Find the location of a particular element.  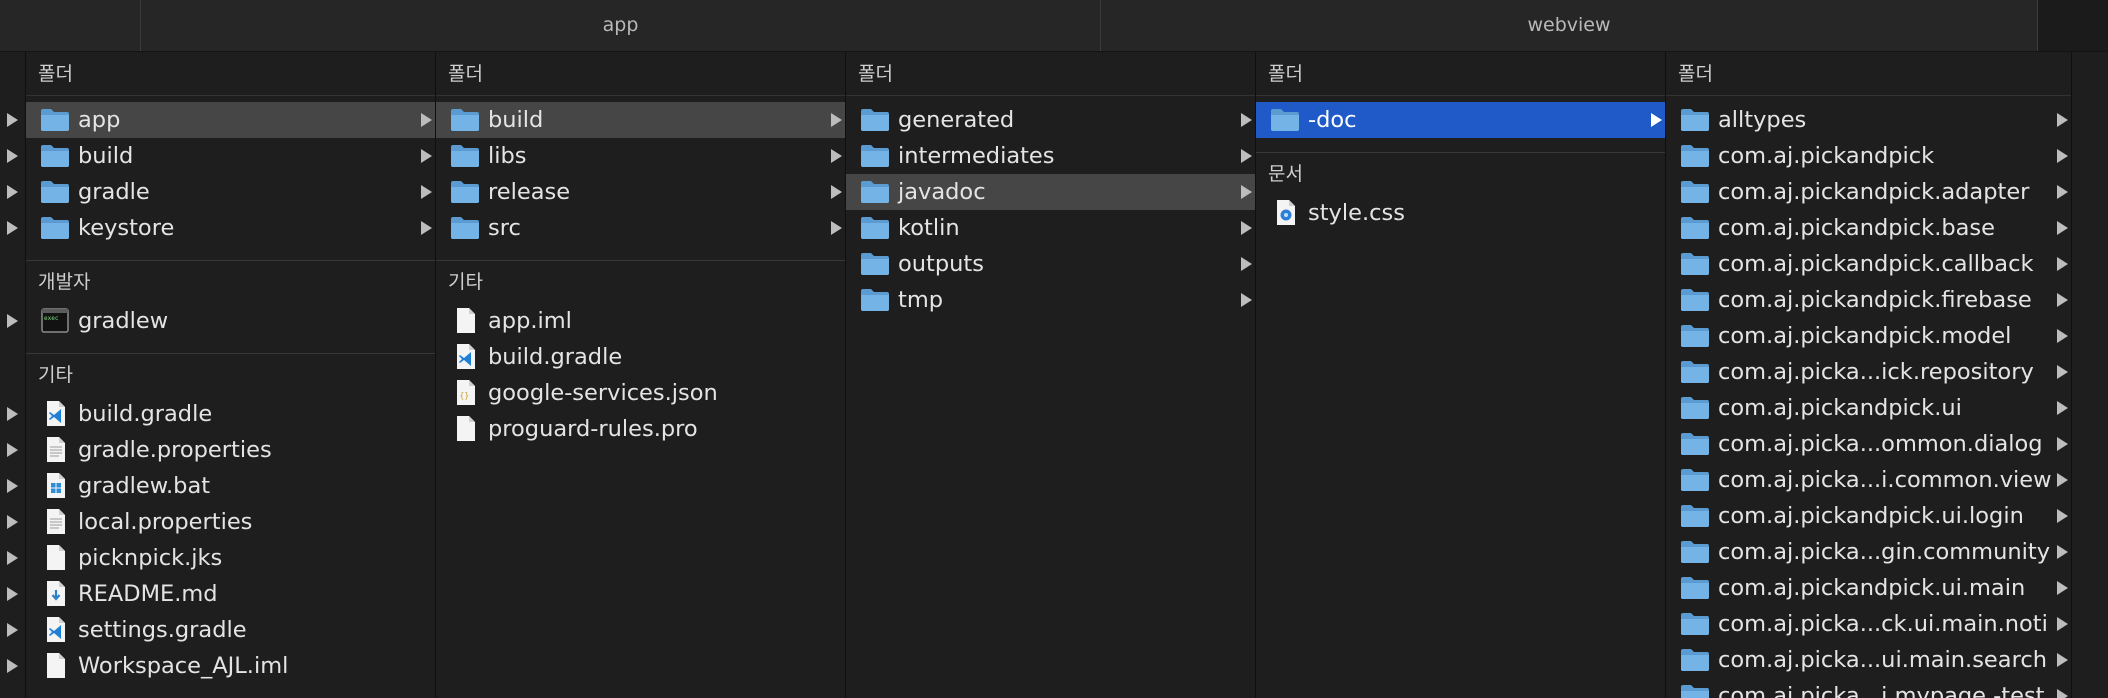

item-label: com.aj.pickandpick.callback is located at coordinates (1876, 264).